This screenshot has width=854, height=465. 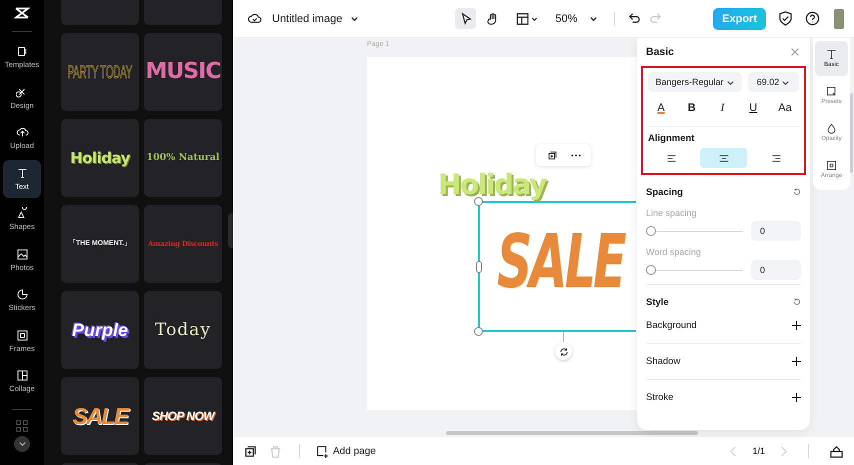 I want to click on pointer-icon, so click(x=465, y=19).